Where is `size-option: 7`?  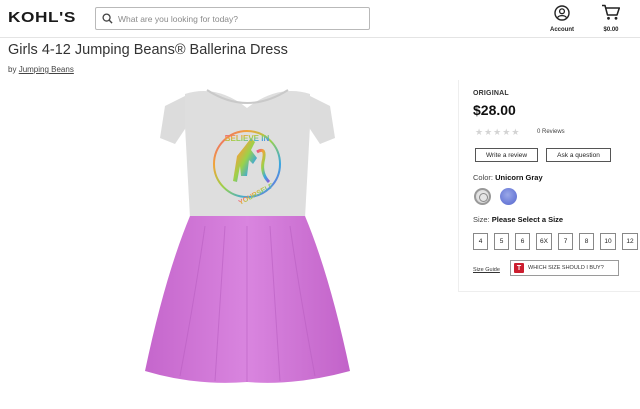 size-option: 7 is located at coordinates (565, 241).